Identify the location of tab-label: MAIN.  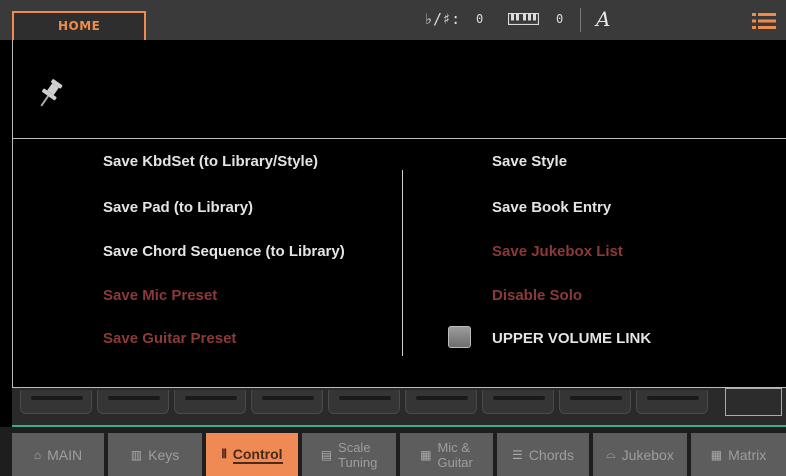
(65, 454).